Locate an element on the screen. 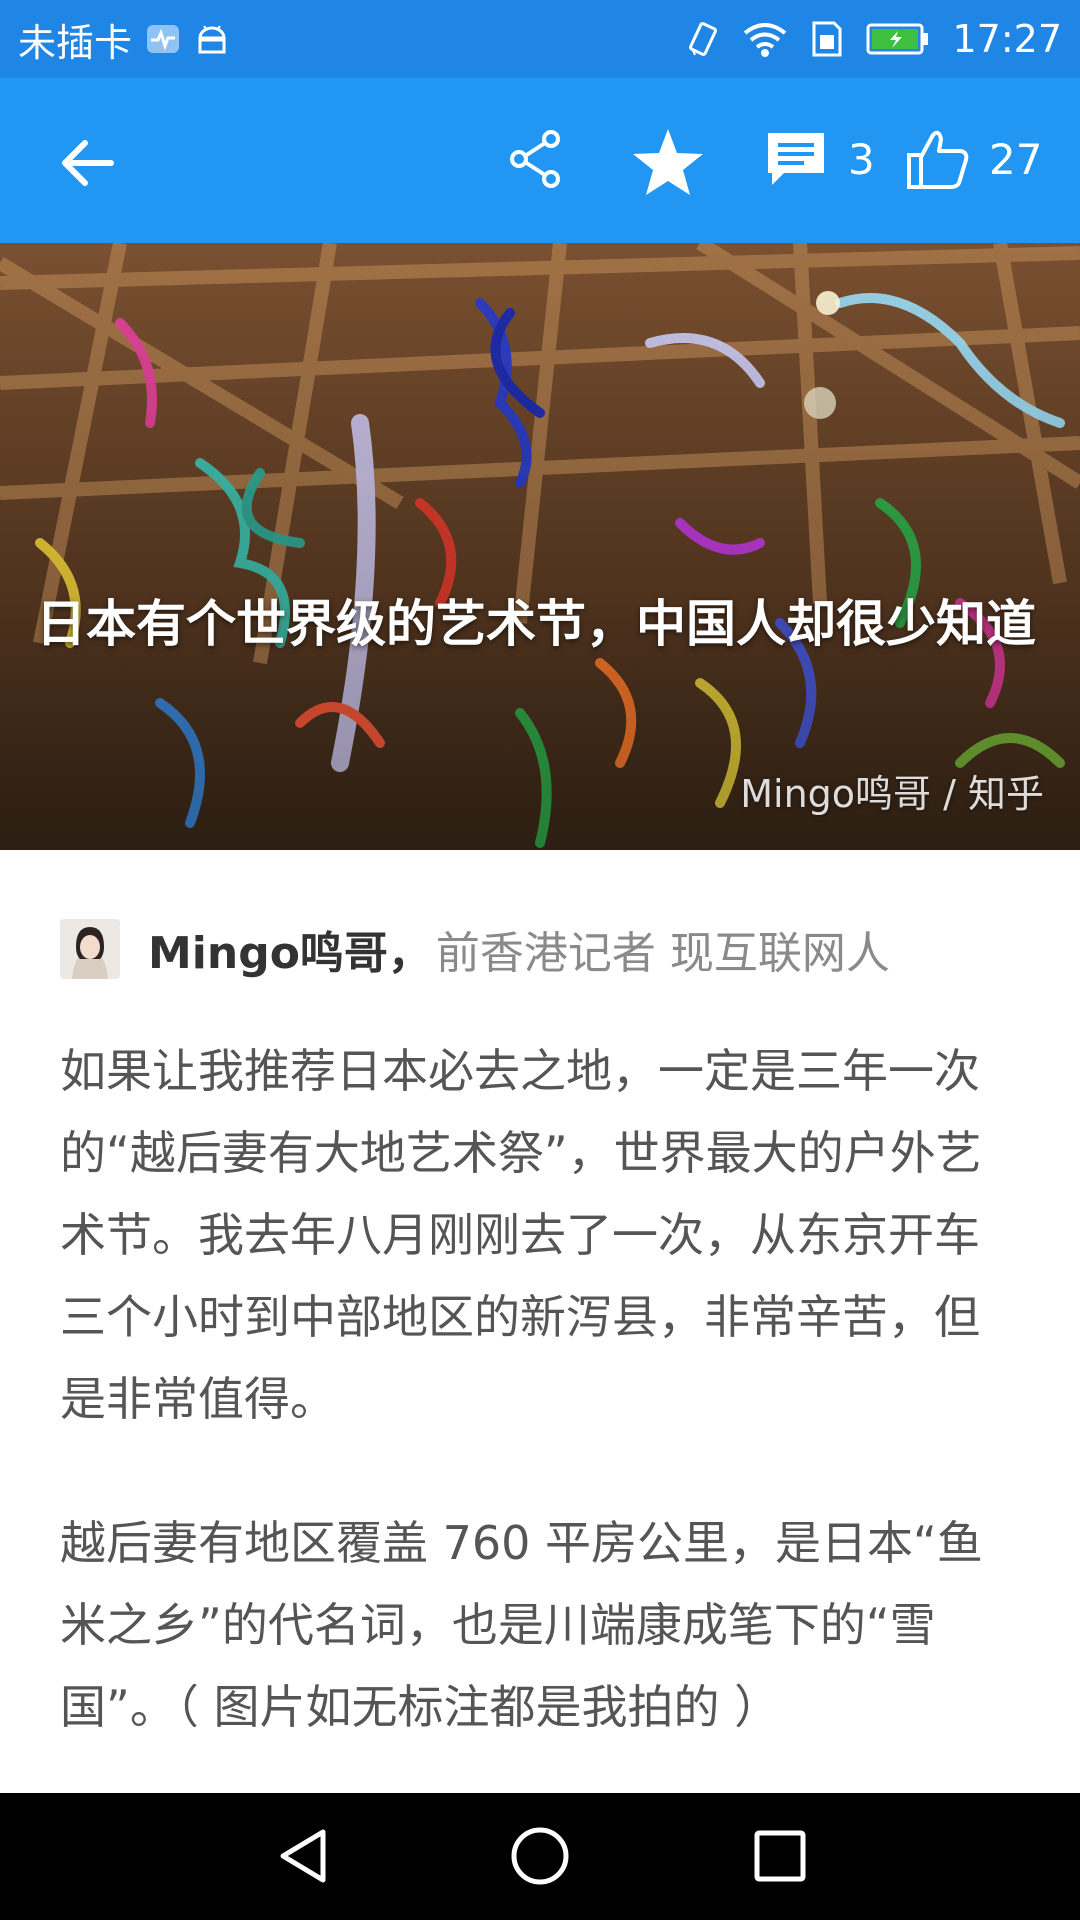  circle-home-icon is located at coordinates (540, 1856).